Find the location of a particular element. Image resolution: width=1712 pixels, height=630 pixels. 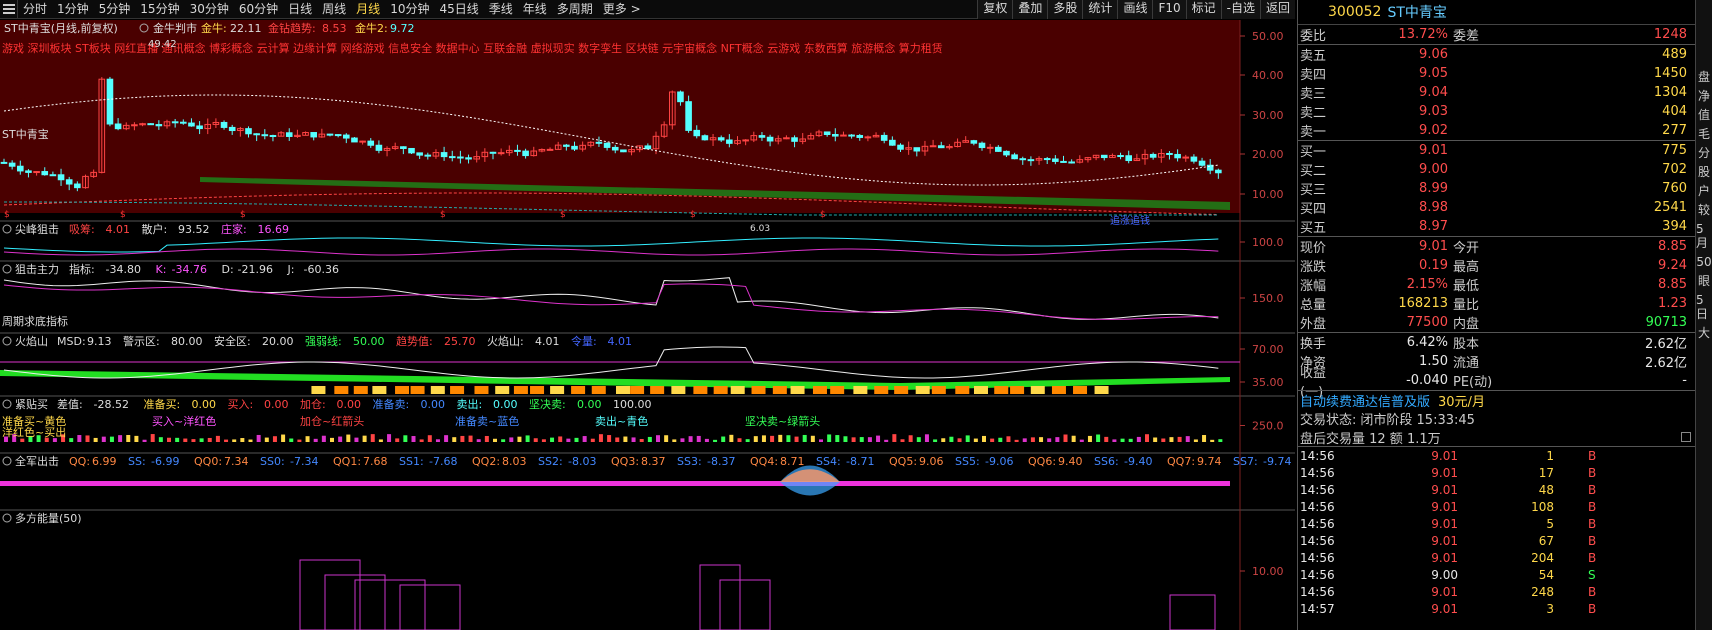

menu-icon is located at coordinates (9, 9).